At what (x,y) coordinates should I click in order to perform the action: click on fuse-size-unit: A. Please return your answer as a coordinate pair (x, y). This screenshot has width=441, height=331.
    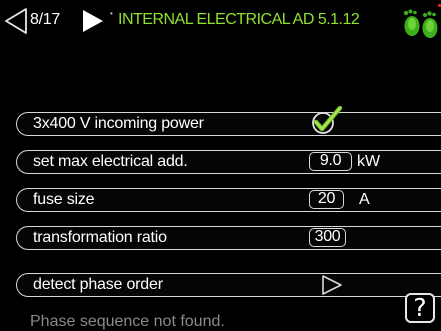
    Looking at the image, I should click on (364, 199).